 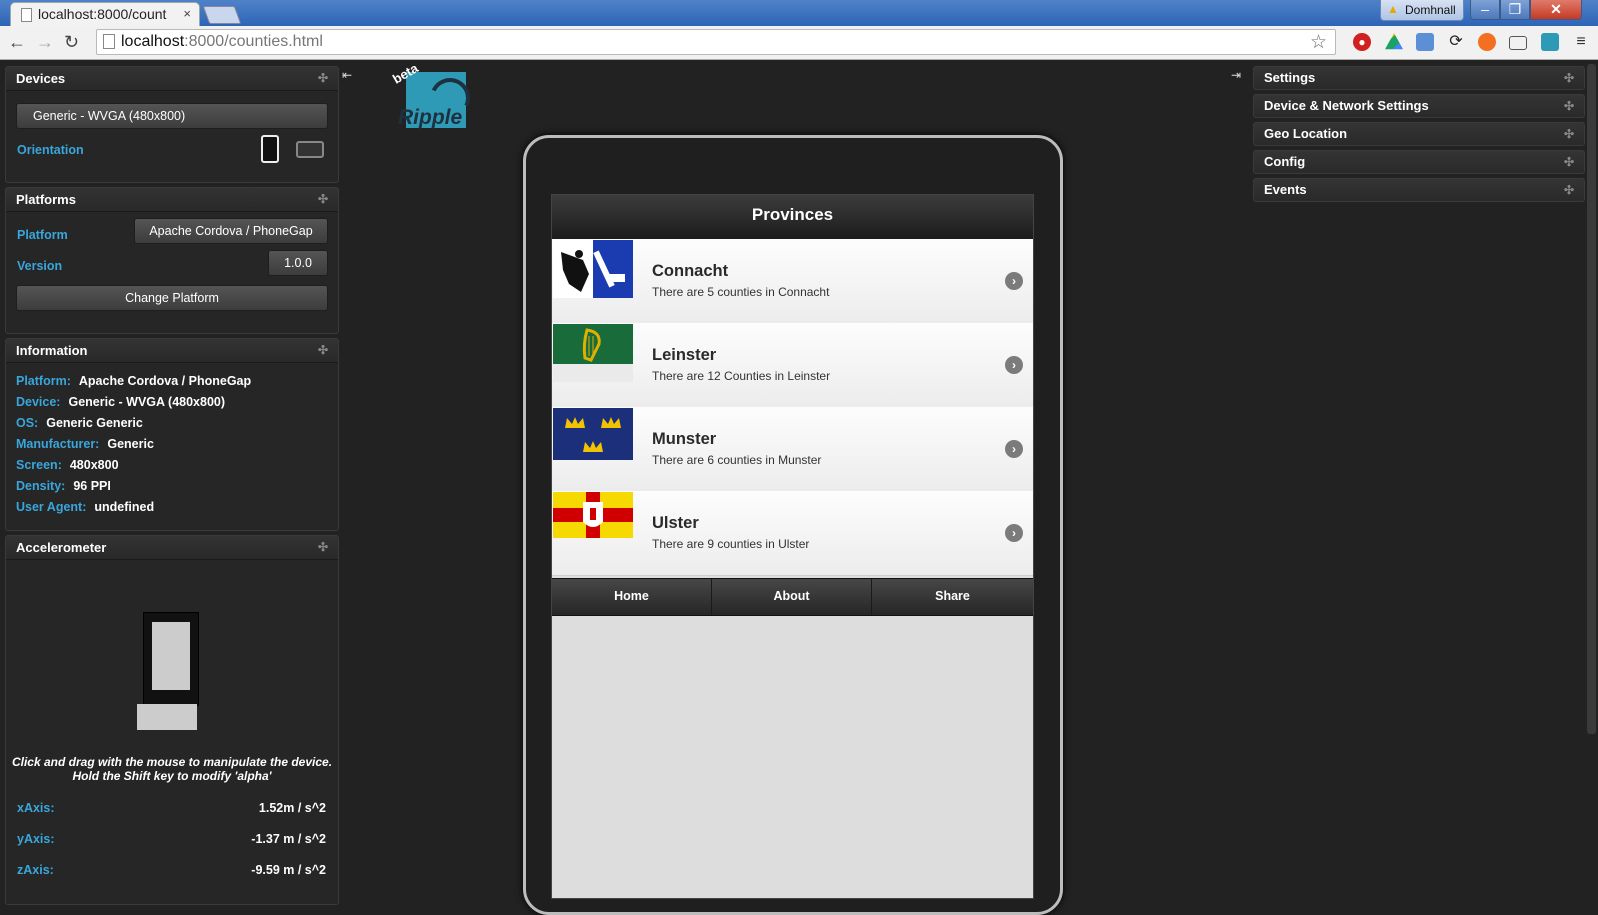 What do you see at coordinates (1346, 105) in the screenshot?
I see `panel-title: Device & Network Settings` at bounding box center [1346, 105].